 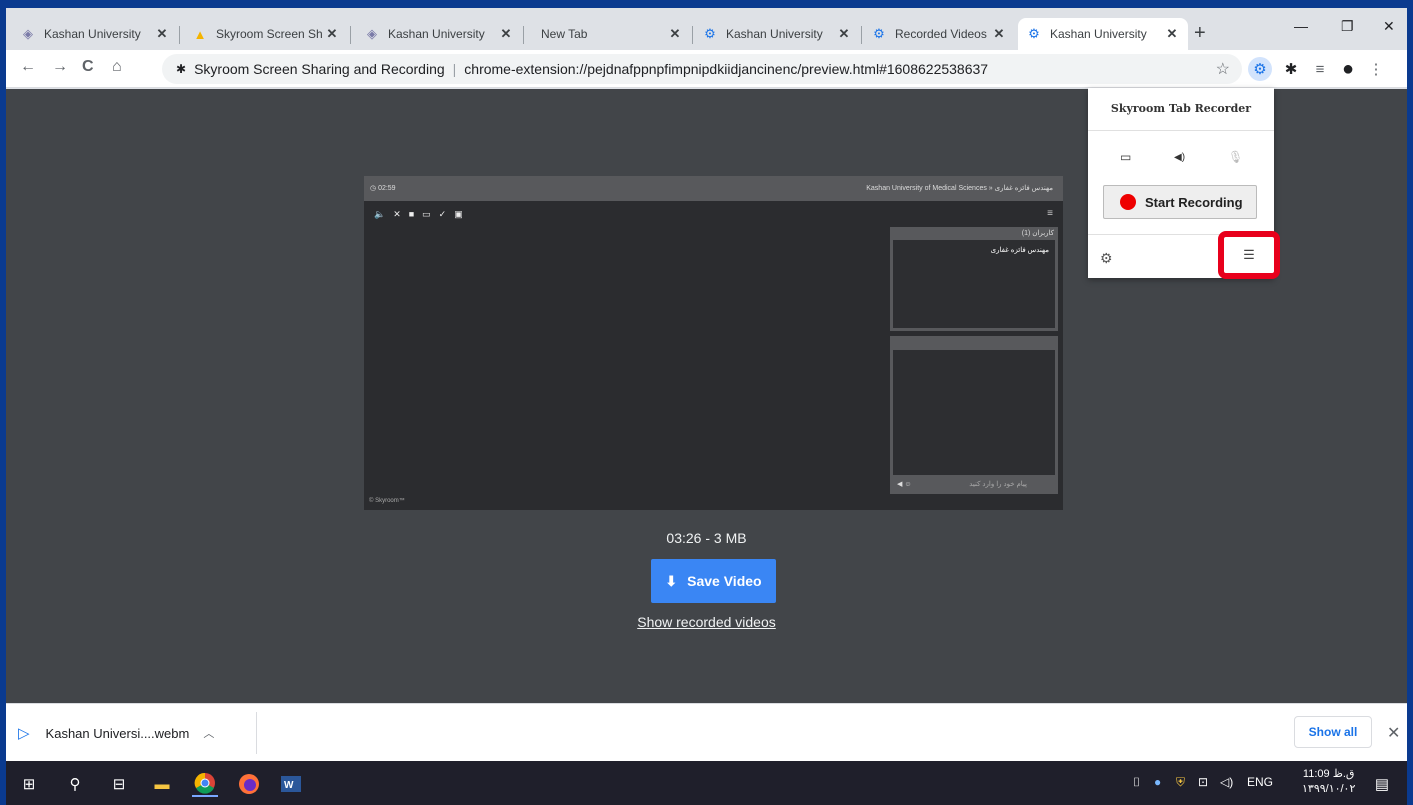 What do you see at coordinates (1260, 782) in the screenshot?
I see `language-indicator: ENG` at bounding box center [1260, 782].